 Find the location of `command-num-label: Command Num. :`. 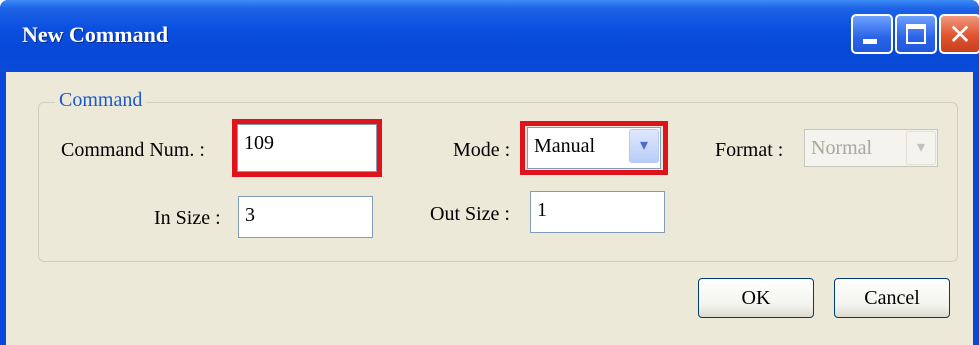

command-num-label: Command Num. : is located at coordinates (133, 150).